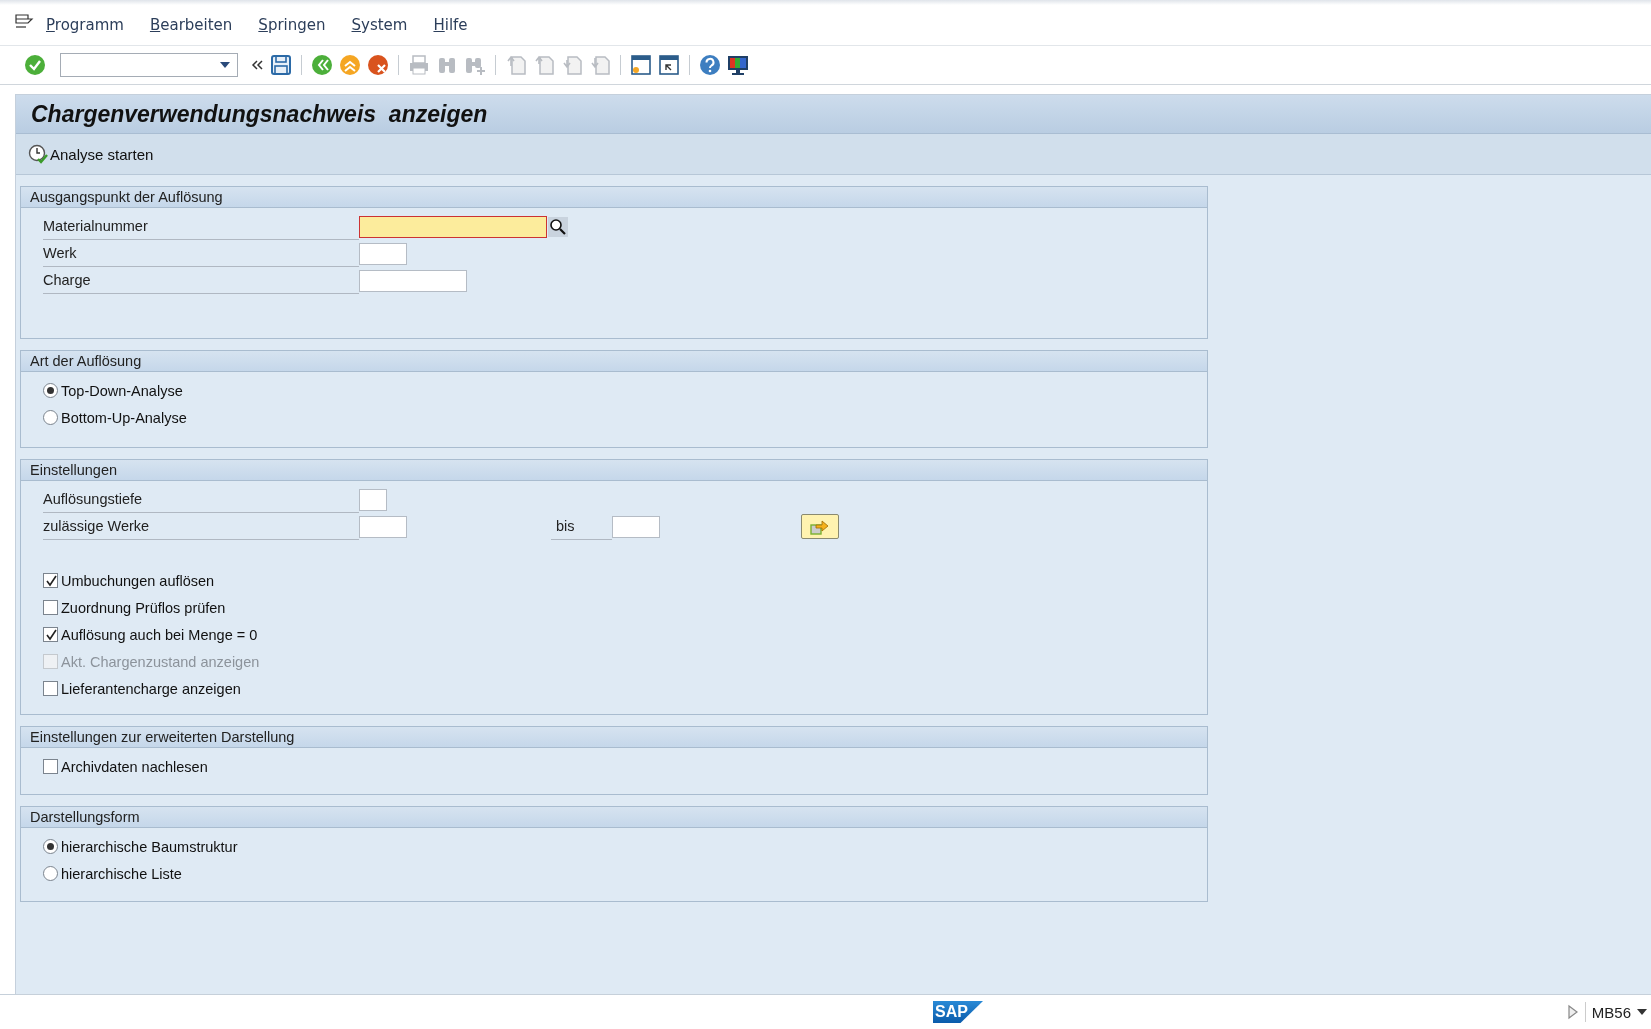  Describe the element at coordinates (614, 737) in the screenshot. I see `group-title: Einstellungen zur erweiterten Darstellung` at that location.